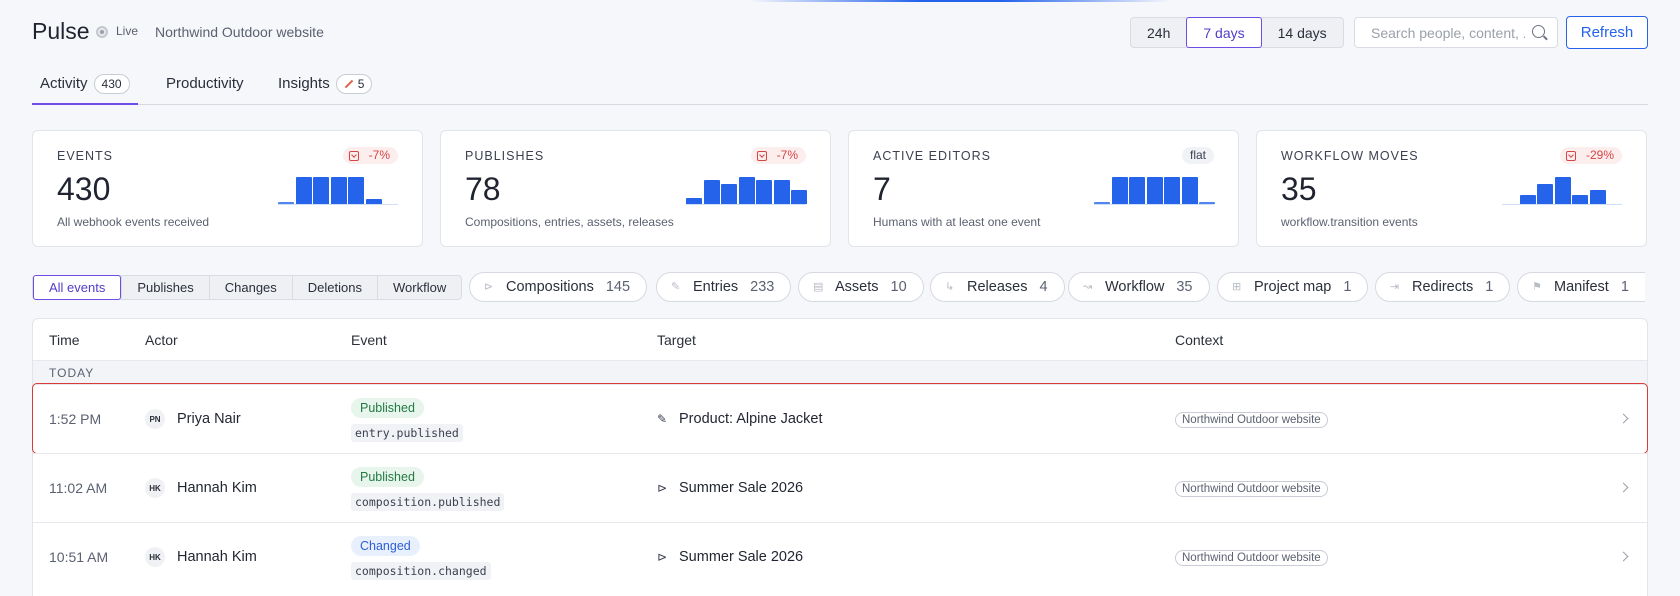  I want to click on chip-compositions: ⊳ Compositions 145, so click(558, 287).